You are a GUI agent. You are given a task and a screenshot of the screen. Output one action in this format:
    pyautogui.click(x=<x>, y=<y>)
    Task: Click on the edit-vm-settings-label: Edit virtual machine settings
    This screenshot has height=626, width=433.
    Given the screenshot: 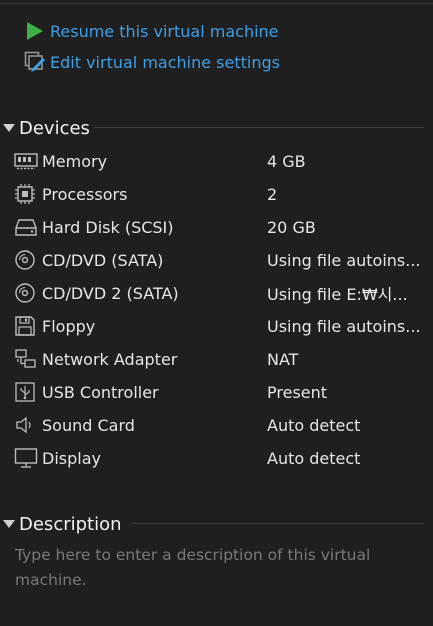 What is the action you would take?
    pyautogui.click(x=165, y=62)
    